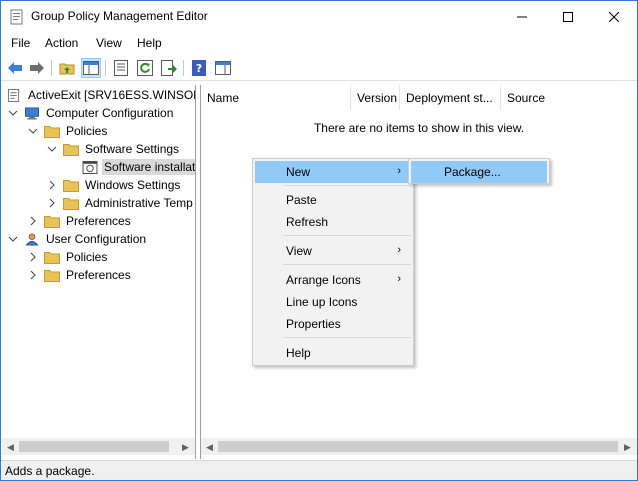  I want to click on menu-item-label: Help, so click(298, 353).